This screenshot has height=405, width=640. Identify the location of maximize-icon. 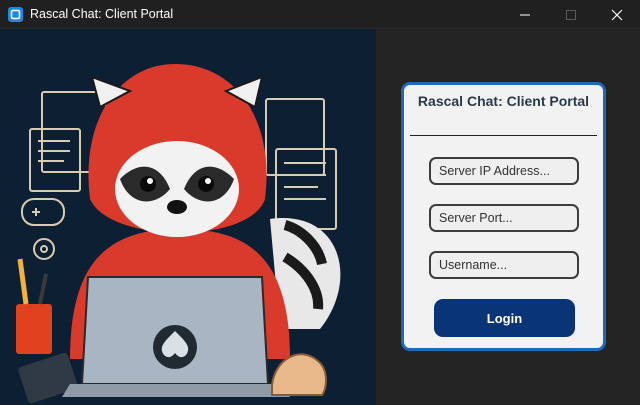
(571, 14).